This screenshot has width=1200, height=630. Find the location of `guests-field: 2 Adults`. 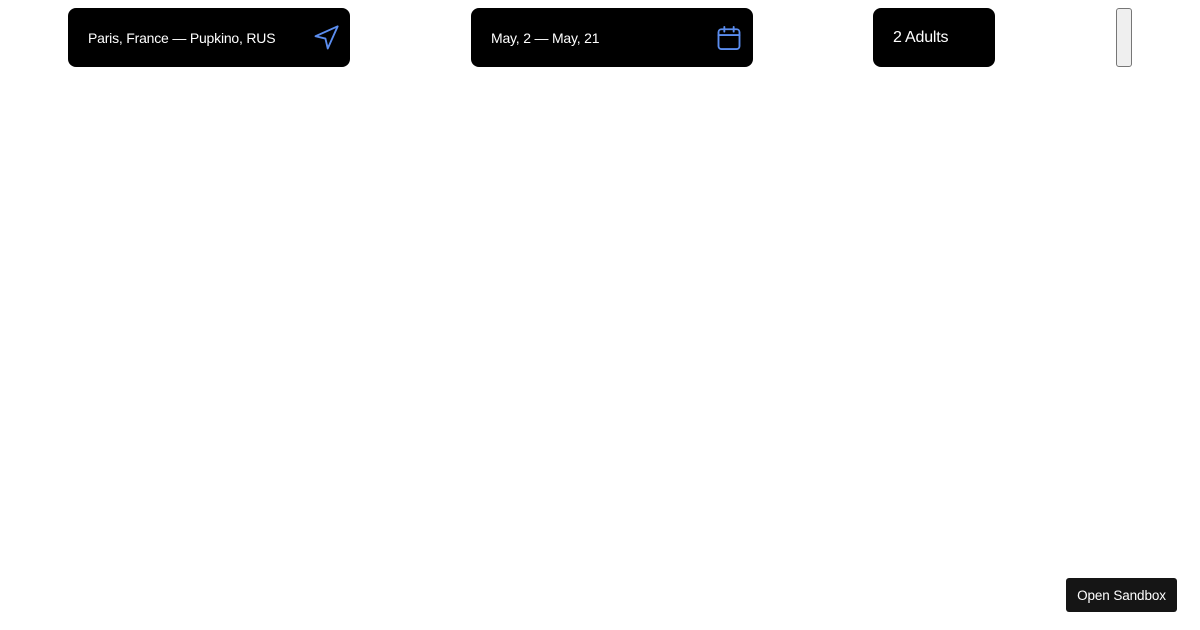

guests-field: 2 Adults is located at coordinates (934, 37).